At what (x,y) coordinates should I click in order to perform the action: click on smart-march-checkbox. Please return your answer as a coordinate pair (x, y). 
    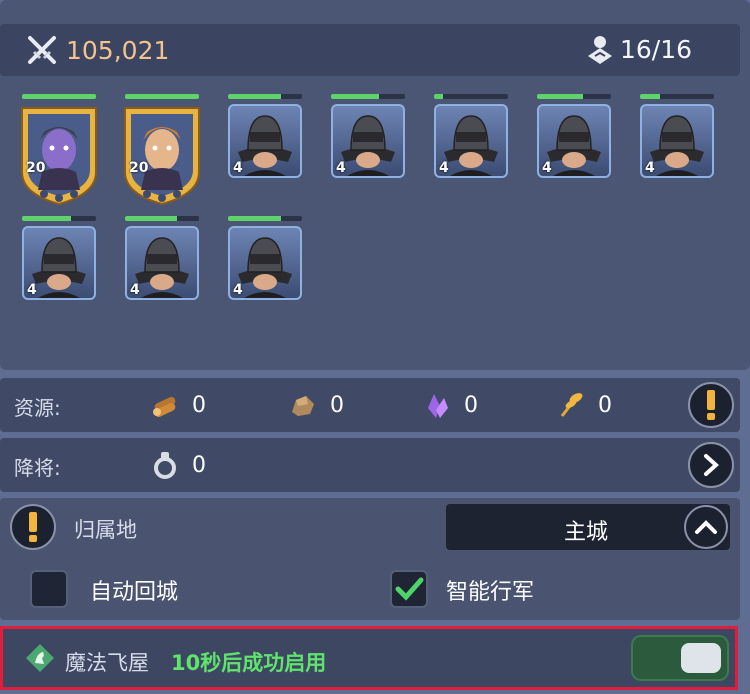
    Looking at the image, I should click on (409, 589).